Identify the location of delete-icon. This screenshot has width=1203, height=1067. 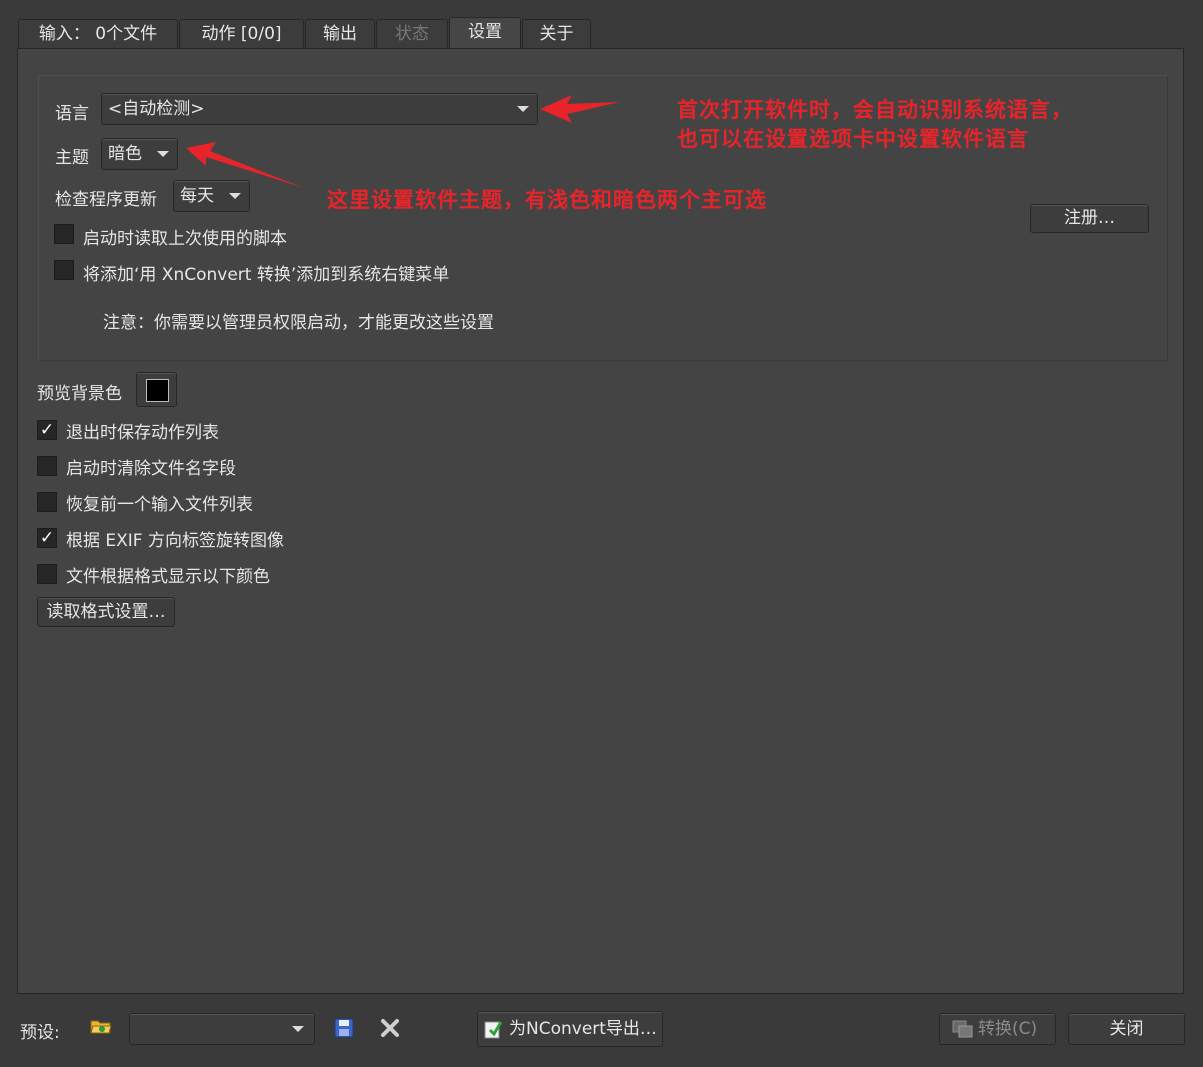
(390, 1028).